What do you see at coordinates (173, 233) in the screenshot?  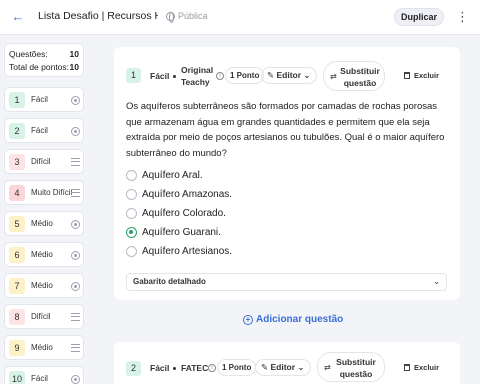 I see `answer-option: Aquífero Guarani.` at bounding box center [173, 233].